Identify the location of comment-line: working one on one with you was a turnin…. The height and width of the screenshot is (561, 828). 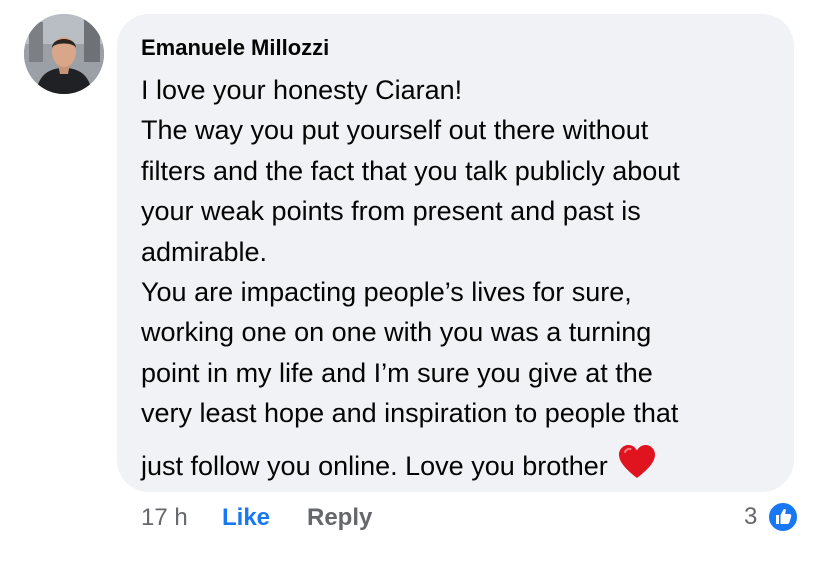
(396, 332).